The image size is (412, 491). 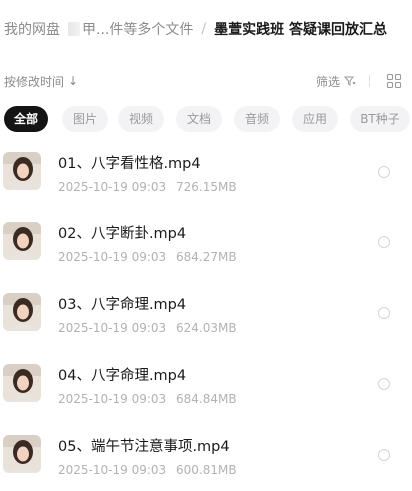 I want to click on file-row: 02、八字断卦.mp4 2025-10-19 09:03 684.27MB, so click(x=206, y=243).